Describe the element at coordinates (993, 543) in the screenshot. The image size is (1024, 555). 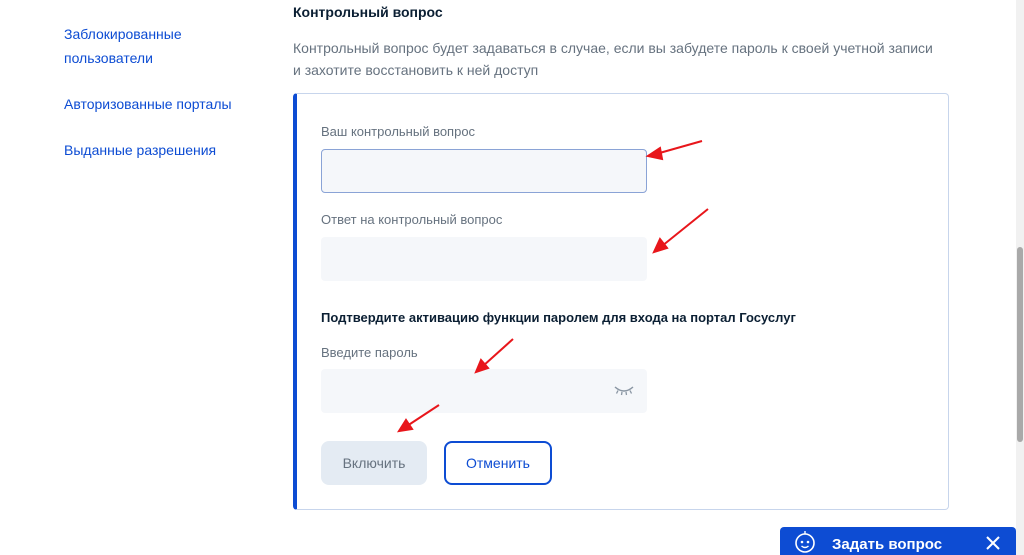
I see `close-icon` at that location.